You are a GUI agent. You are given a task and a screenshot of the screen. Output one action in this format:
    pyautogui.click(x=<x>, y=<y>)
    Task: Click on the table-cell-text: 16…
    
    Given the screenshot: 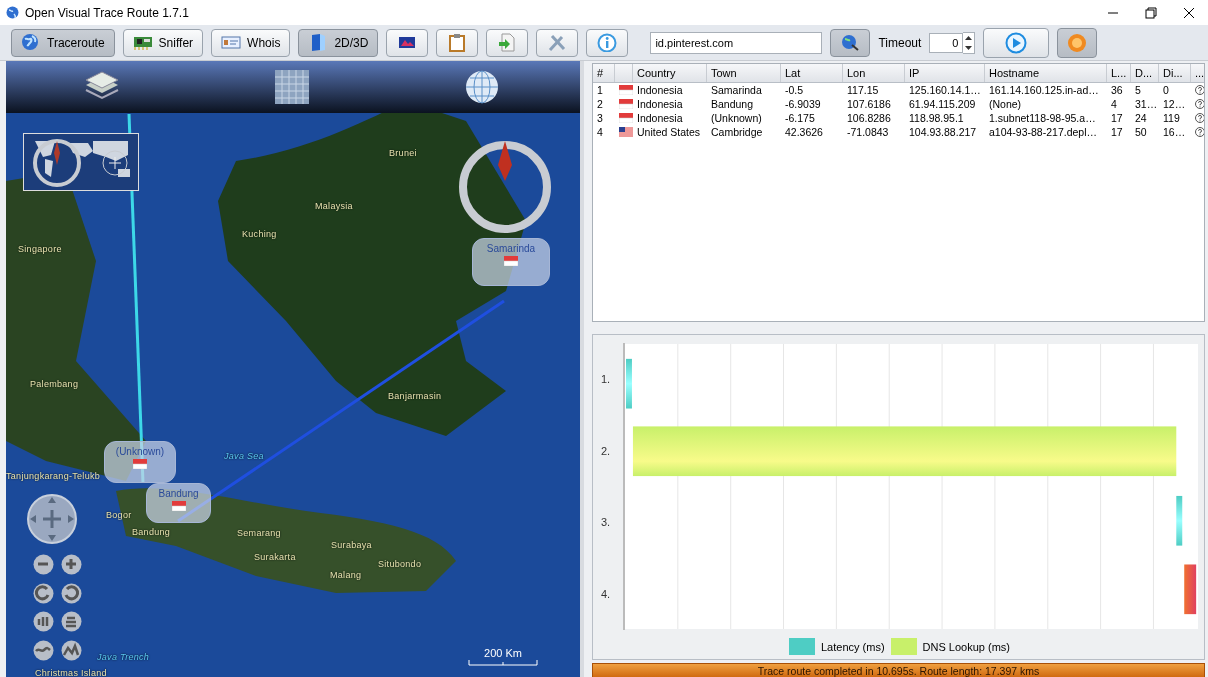 What is the action you would take?
    pyautogui.click(x=1174, y=132)
    